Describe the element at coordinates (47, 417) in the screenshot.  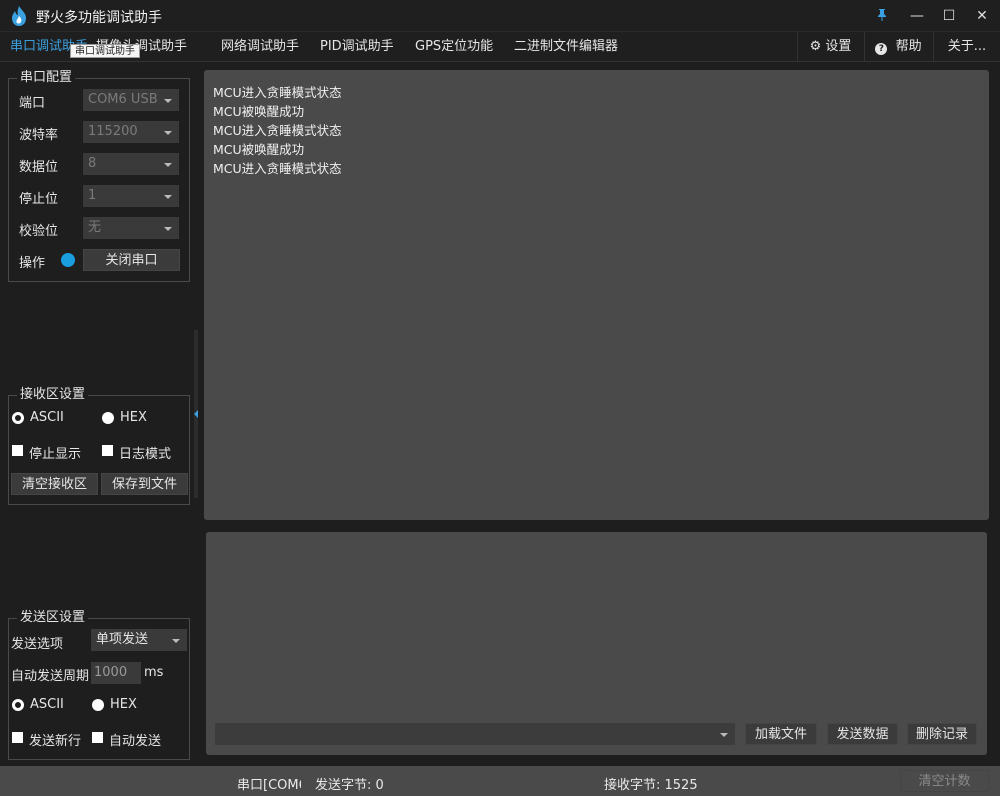
I see `recv-ascii-label: ASCII` at that location.